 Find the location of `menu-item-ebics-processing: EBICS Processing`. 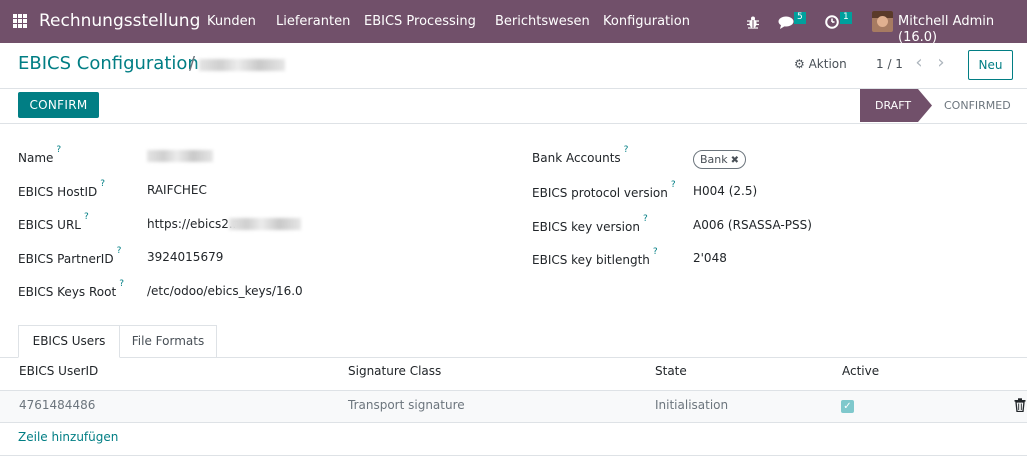

menu-item-ebics-processing: EBICS Processing is located at coordinates (420, 22).